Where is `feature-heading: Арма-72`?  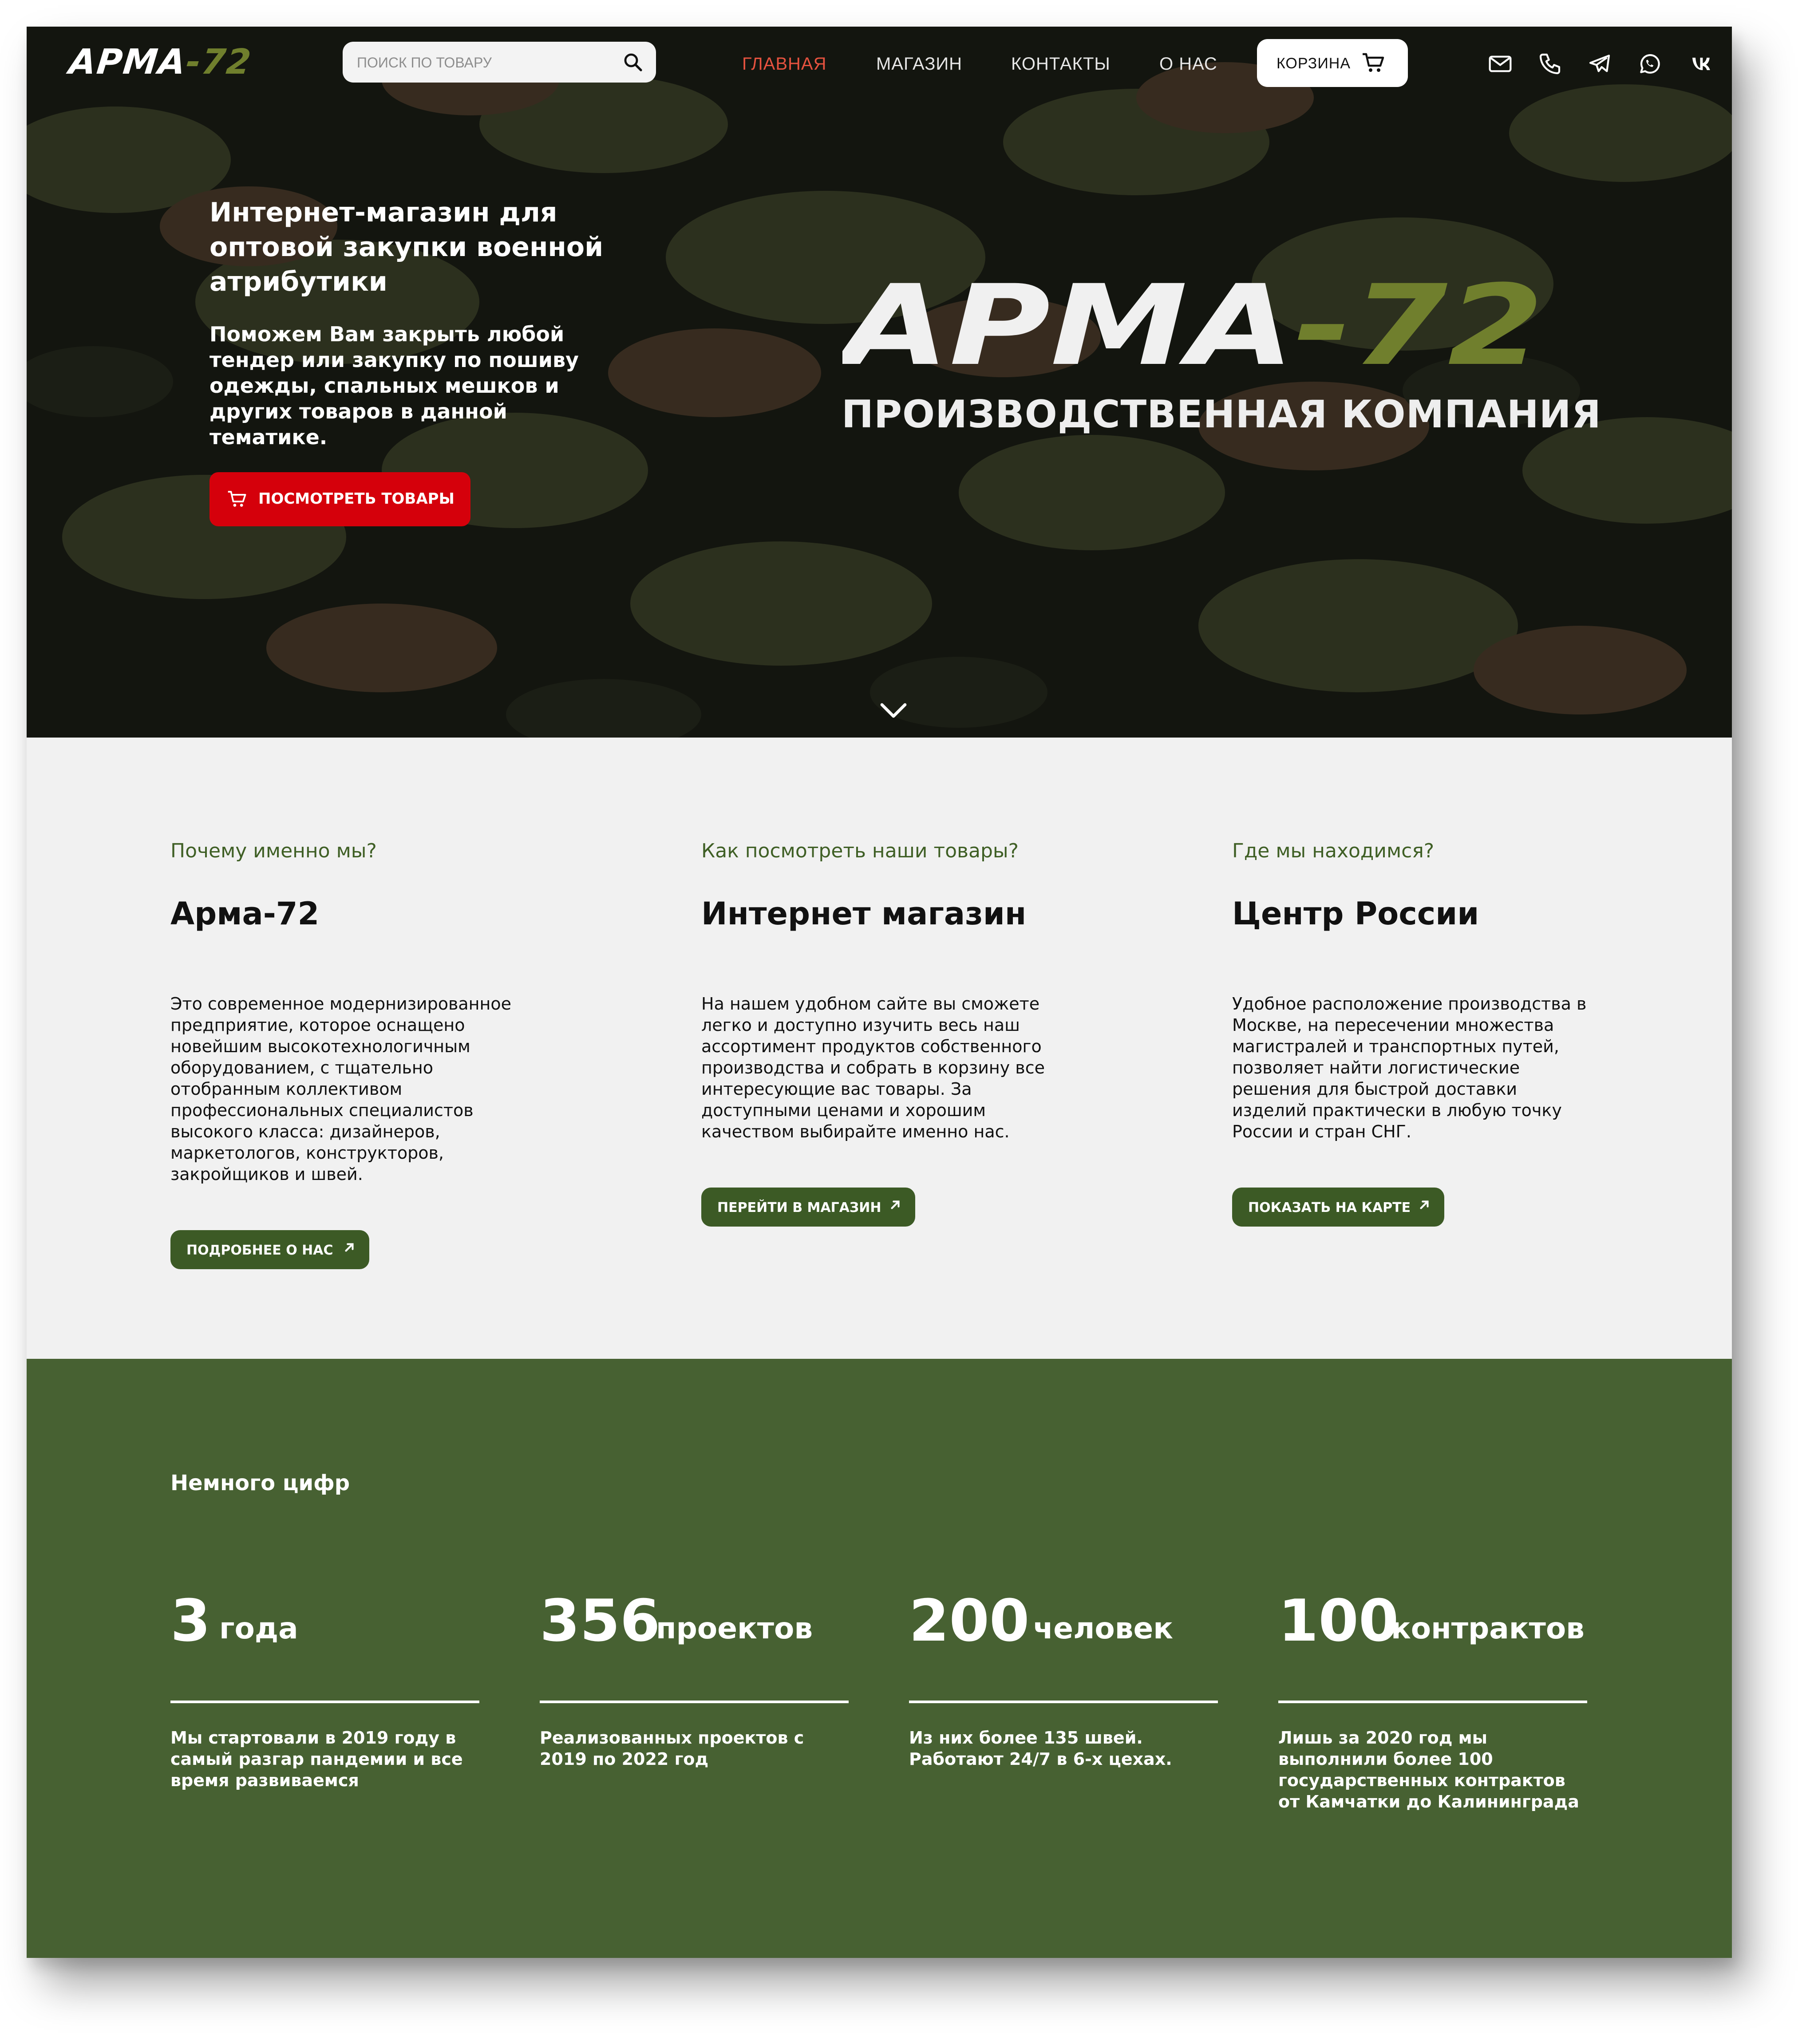 feature-heading: Арма-72 is located at coordinates (245, 914).